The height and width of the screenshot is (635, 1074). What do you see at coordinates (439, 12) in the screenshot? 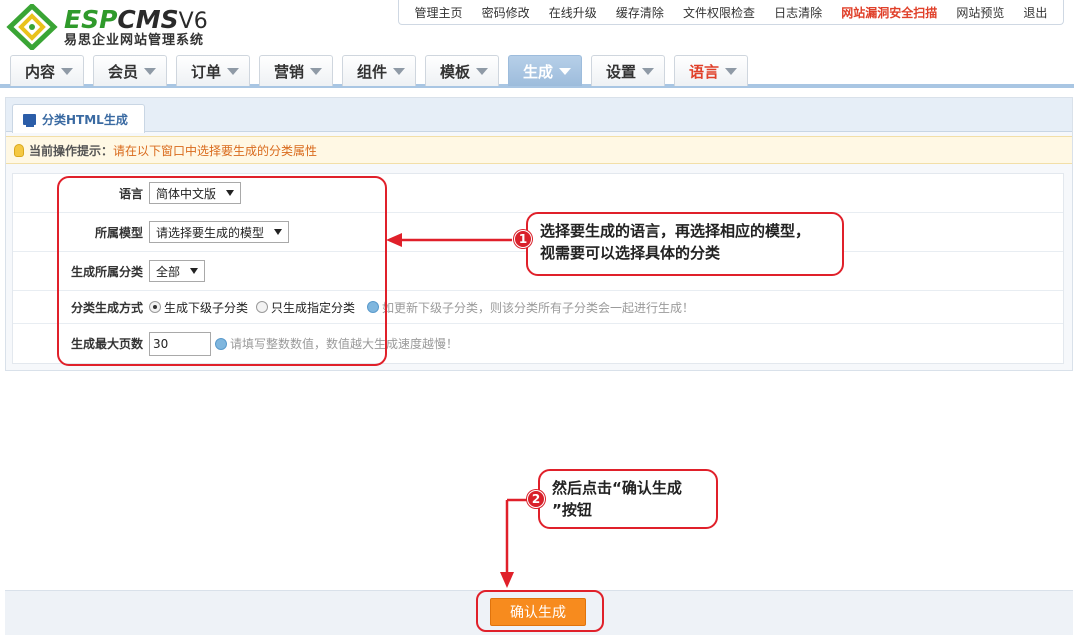
I see `link-admin-home: 管理主页` at bounding box center [439, 12].